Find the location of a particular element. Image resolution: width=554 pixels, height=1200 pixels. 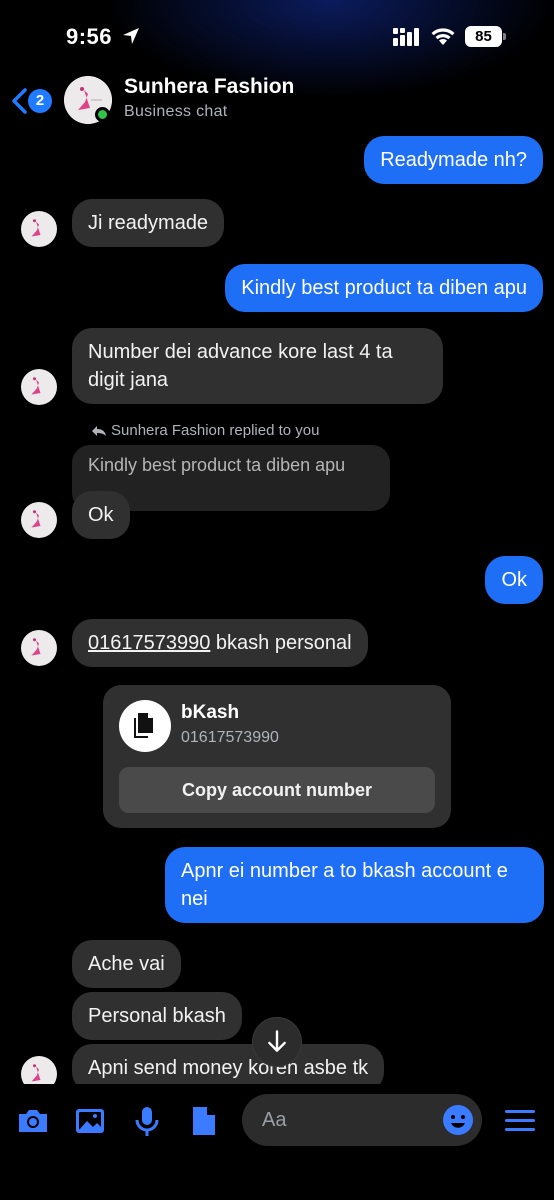

message-bubble-incoming: 01617573990 bkash personal is located at coordinates (220, 643).